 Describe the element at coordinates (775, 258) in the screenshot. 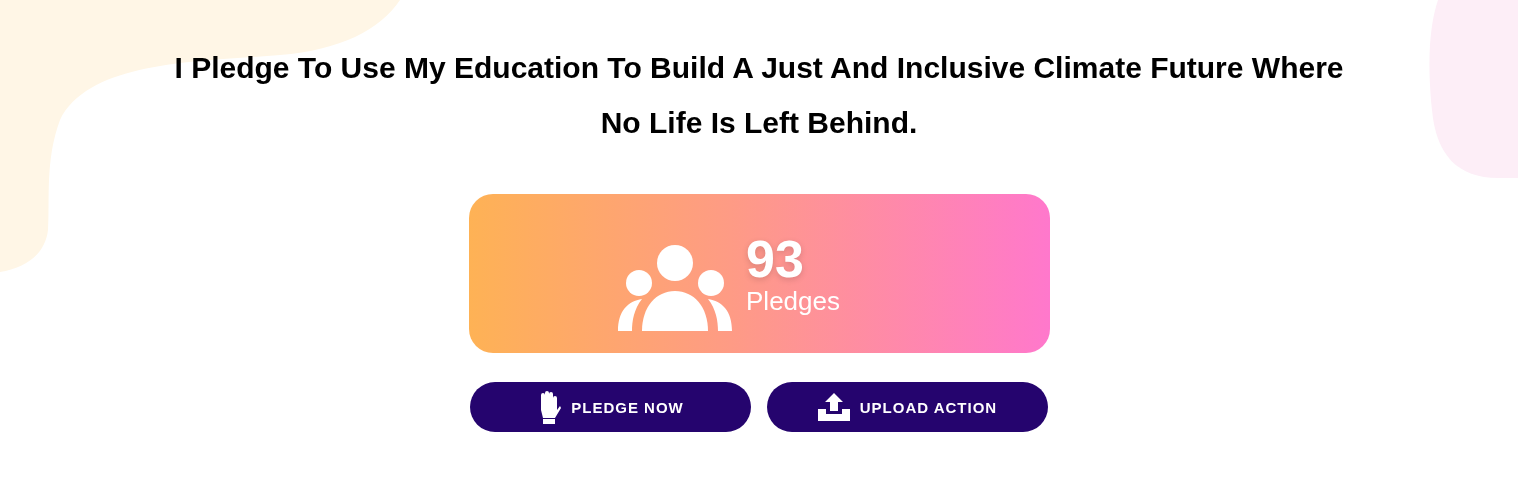

I see `pledge-count: 93` at that location.